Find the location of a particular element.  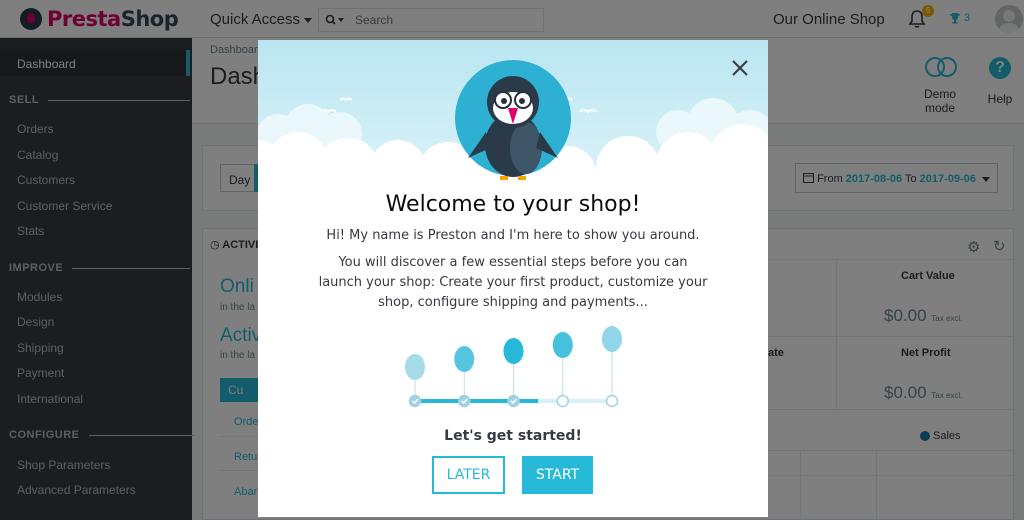

onboarding-progress-balloons is located at coordinates (513, 367).